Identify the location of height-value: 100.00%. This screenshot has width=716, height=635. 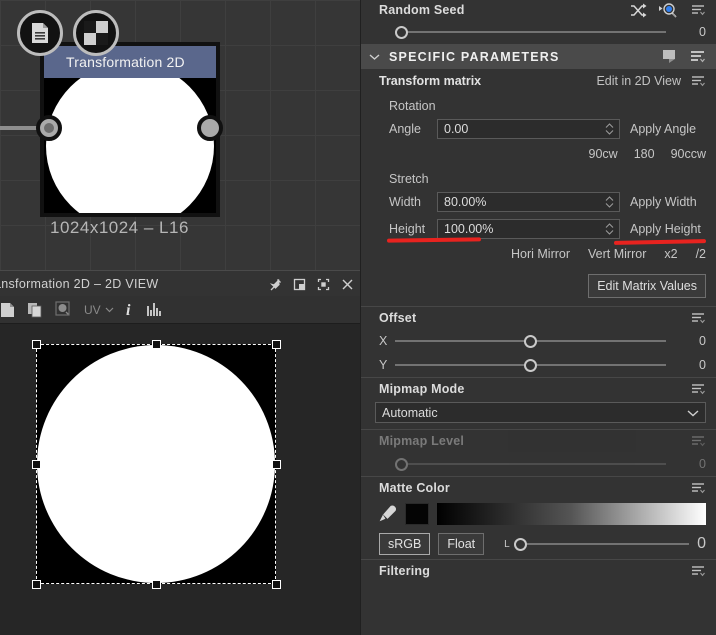
(469, 228).